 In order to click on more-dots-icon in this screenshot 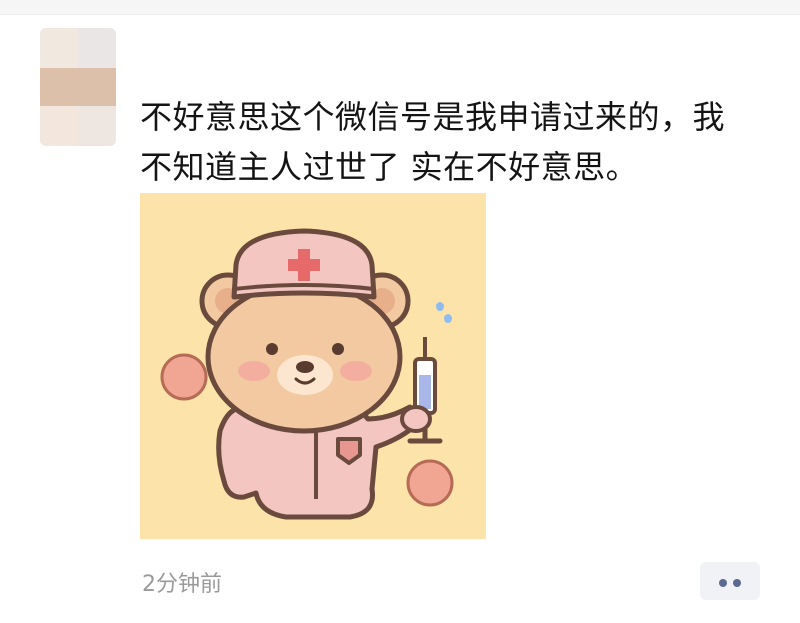, I will do `click(730, 581)`.